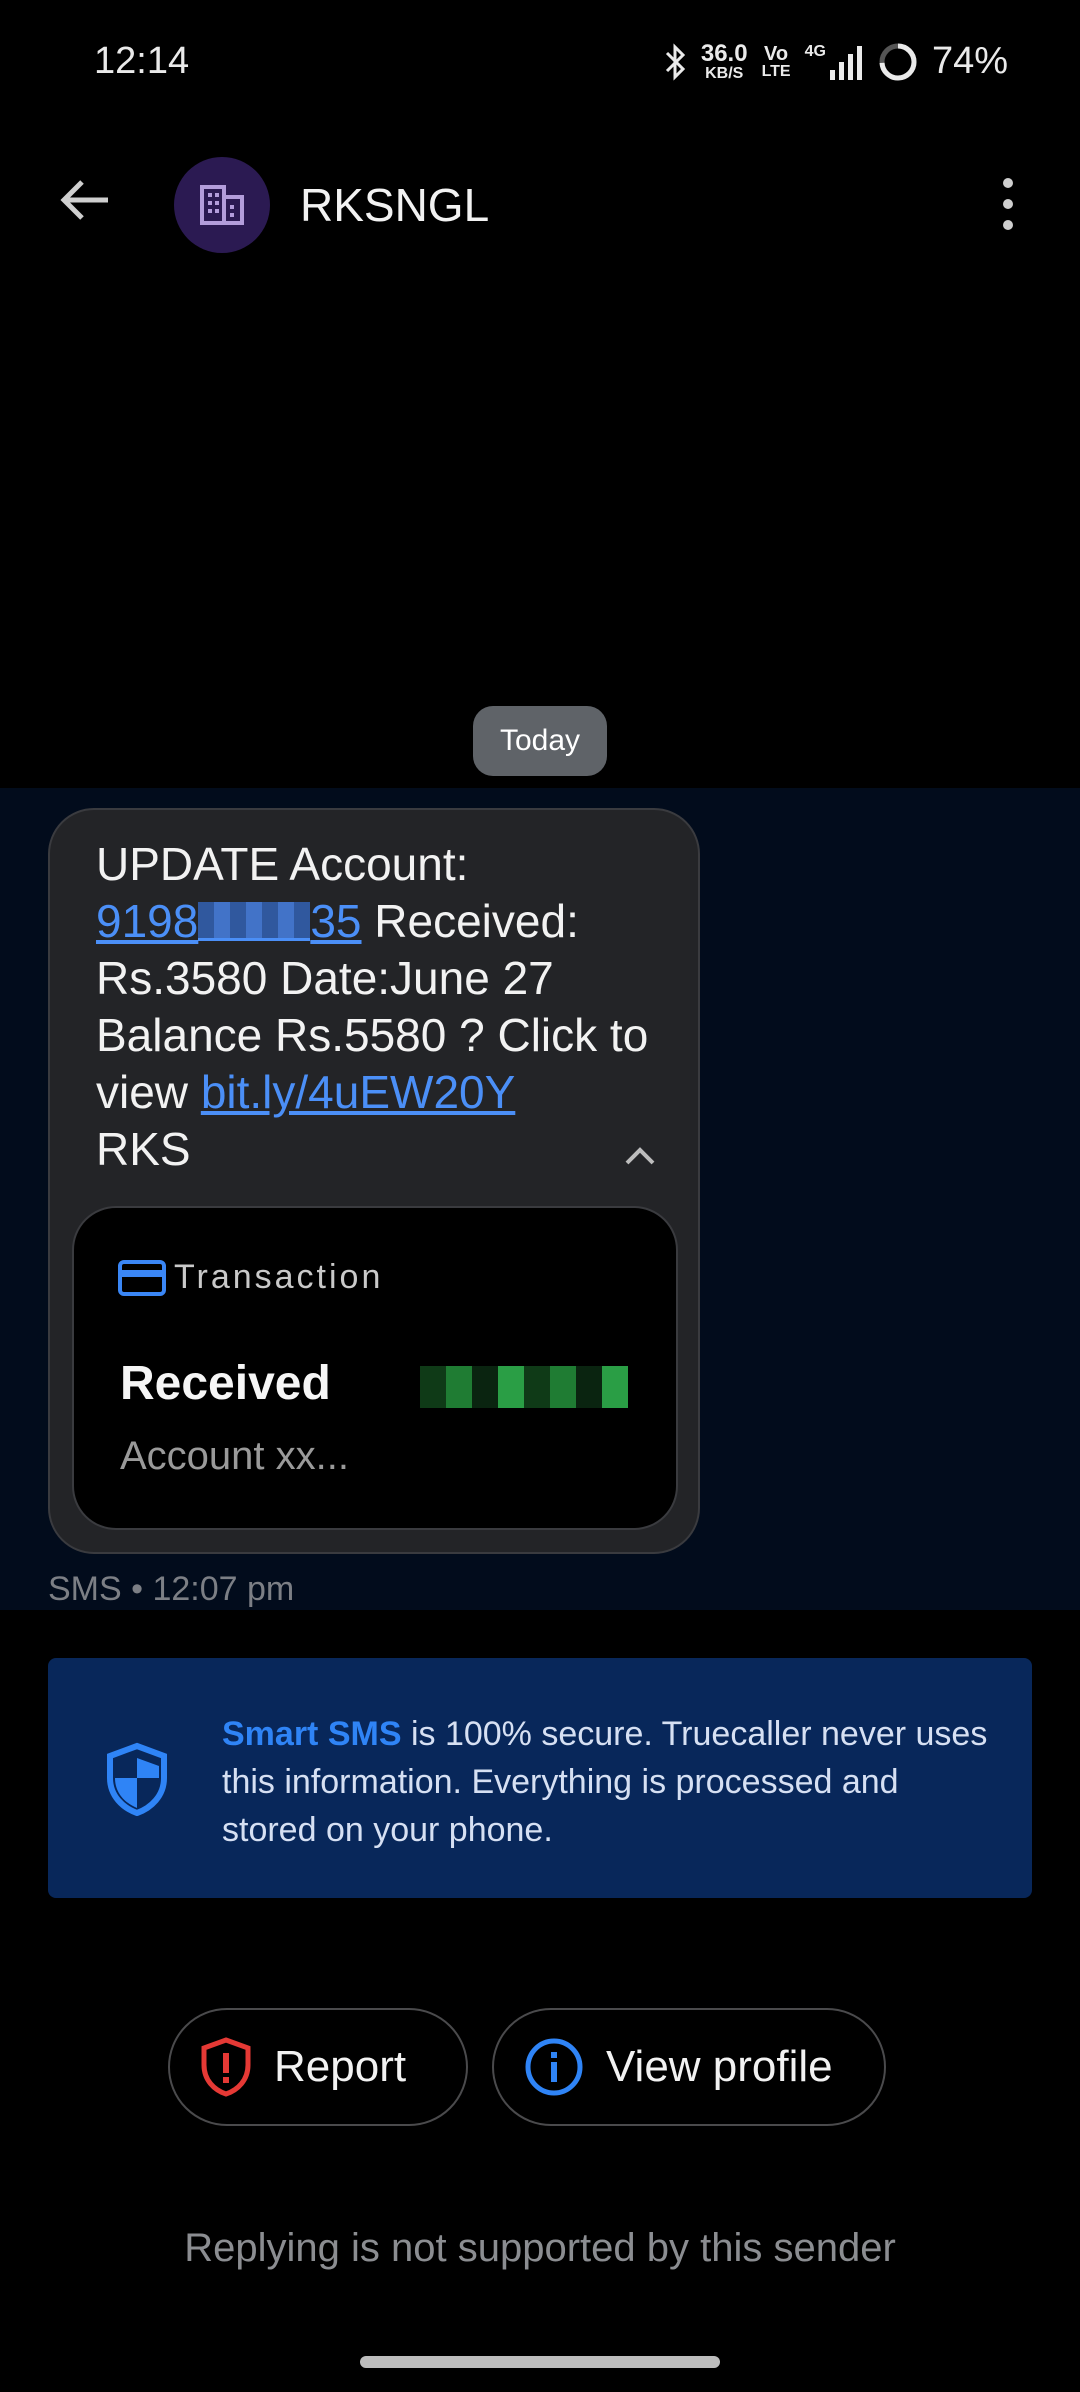  I want to click on status-icons: 36.0 KB/S Vo LTE 4G 74%, so click(835, 61).